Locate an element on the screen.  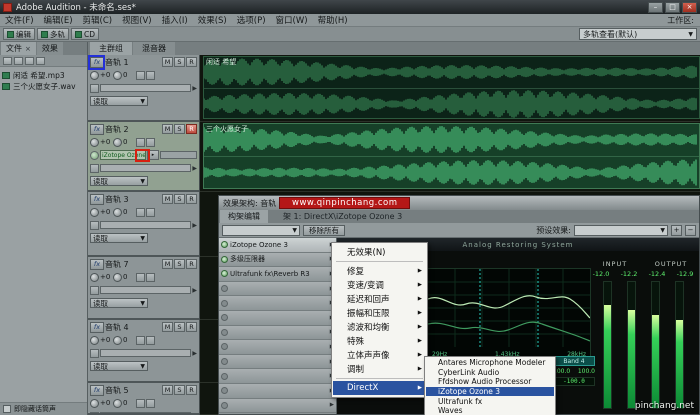
tab-main-group: 主群组 is located at coordinates (111, 48).